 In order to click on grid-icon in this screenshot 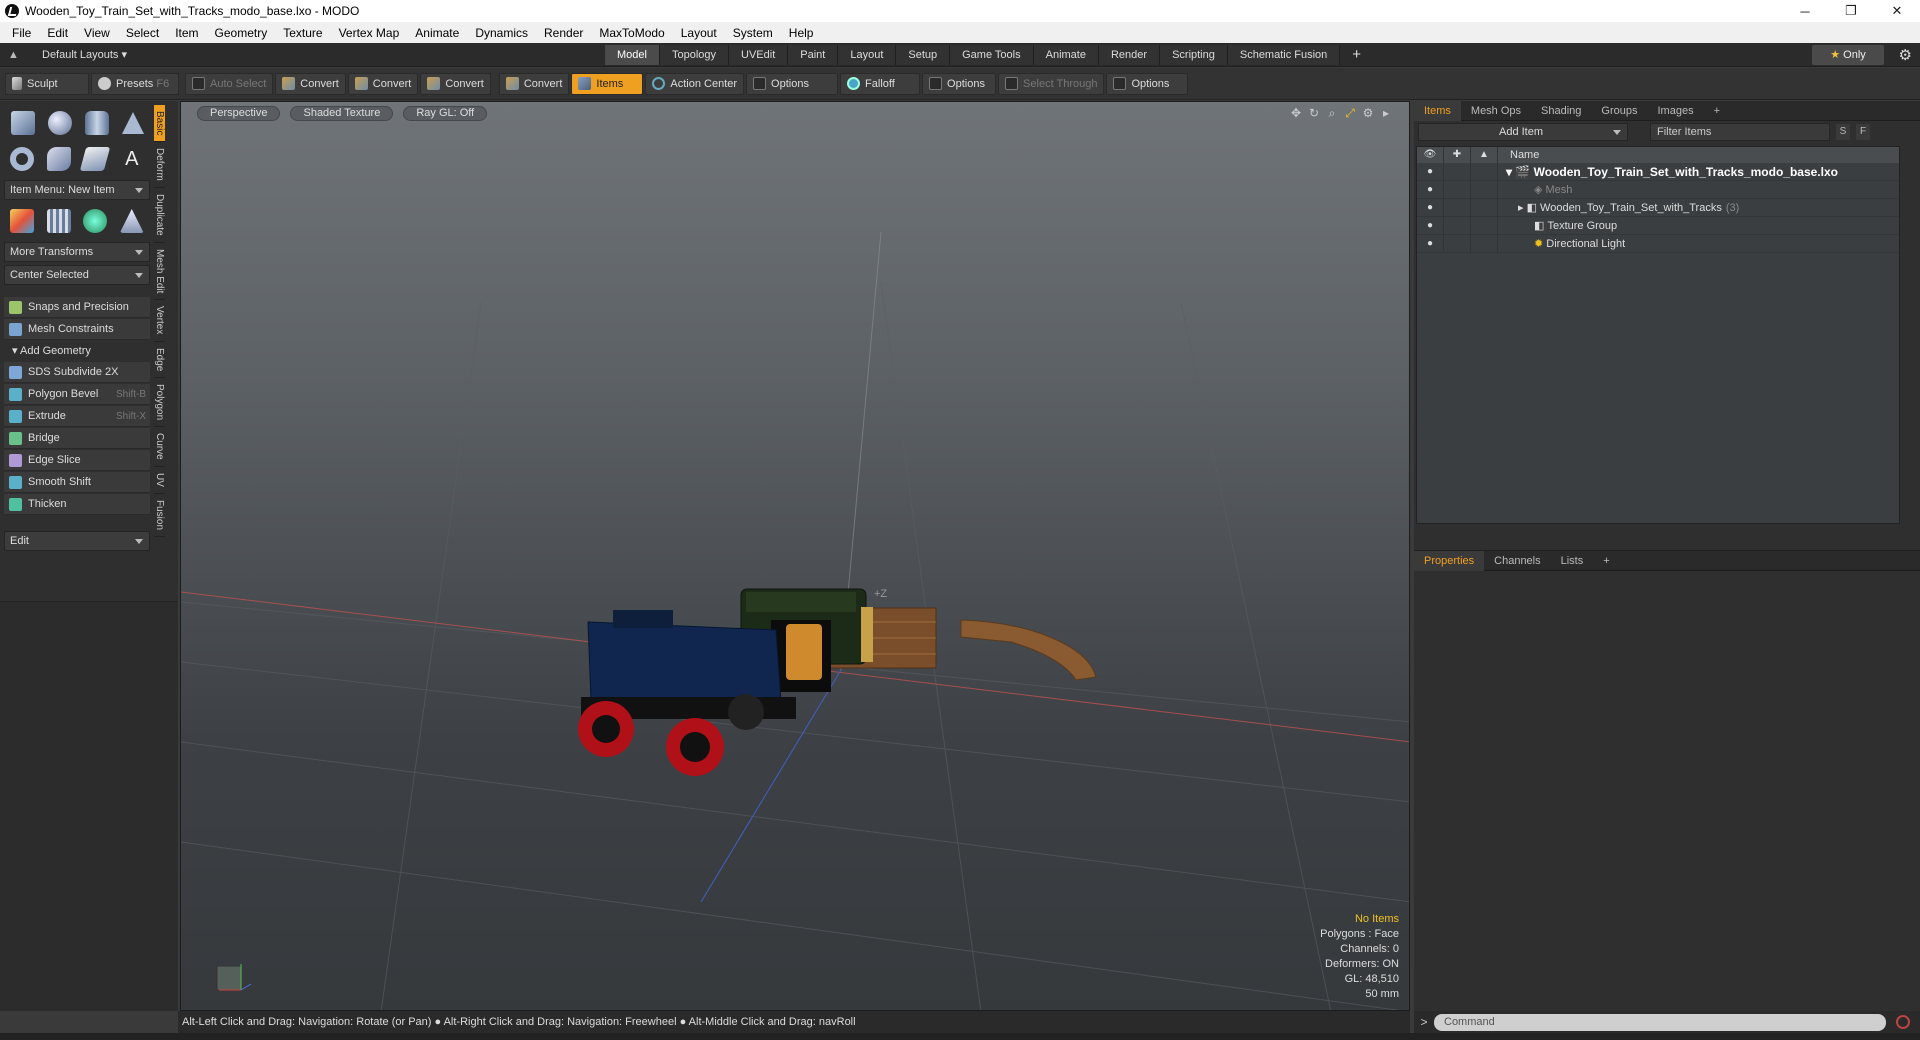, I will do `click(58, 221)`.